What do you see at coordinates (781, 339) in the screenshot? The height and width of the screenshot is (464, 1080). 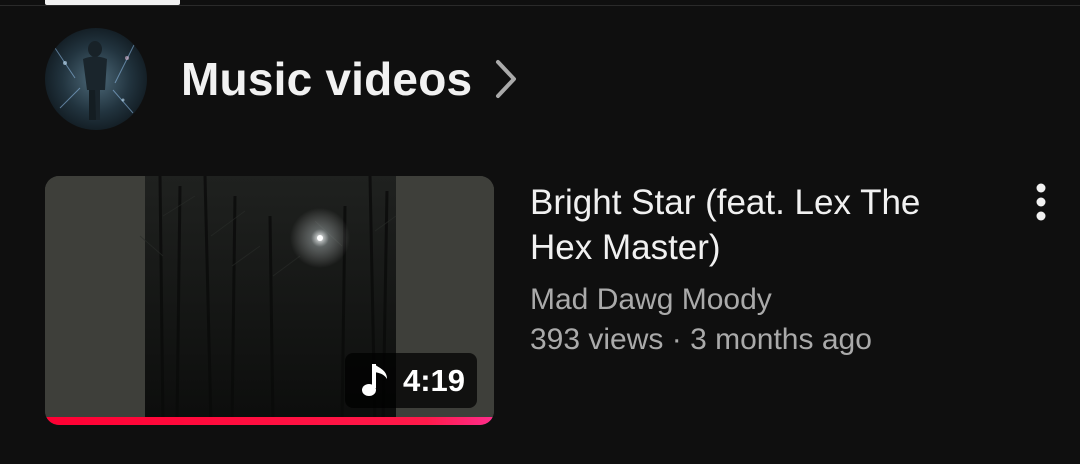 I see `upload-age: 3 months ago` at bounding box center [781, 339].